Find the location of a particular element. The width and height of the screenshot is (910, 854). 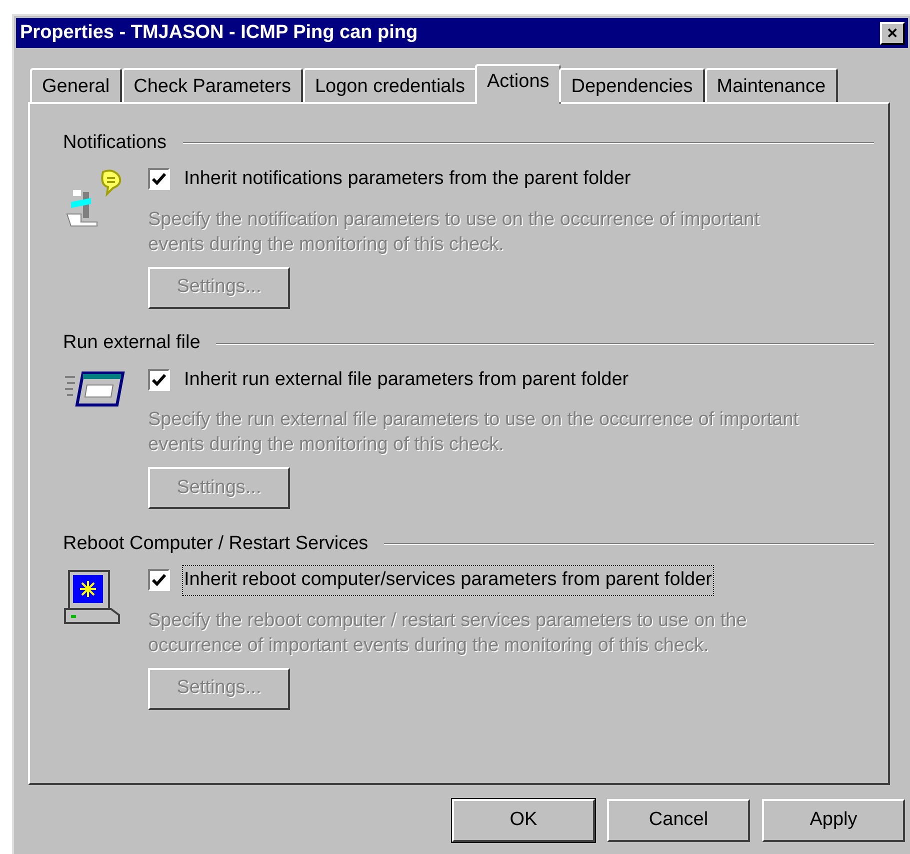

description: Specify the notification parameters to use on the occurrence of important events during the monitoring of this check. is located at coordinates (454, 232).